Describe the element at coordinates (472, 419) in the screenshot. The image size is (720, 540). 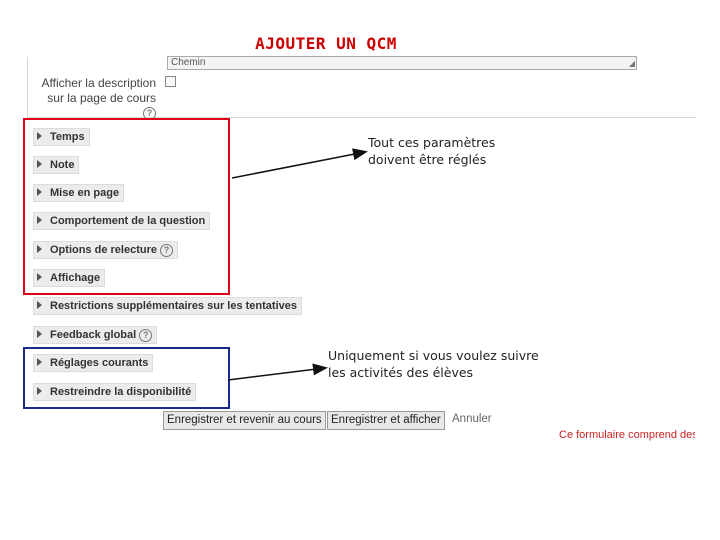
I see `cancel-link: Annuler` at that location.